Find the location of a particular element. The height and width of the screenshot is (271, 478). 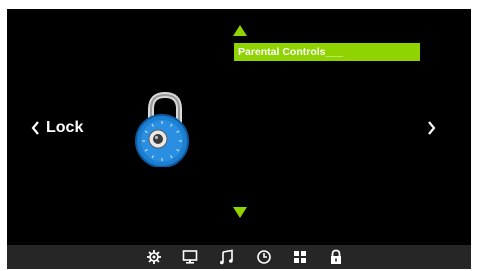

chevron-left-icon is located at coordinates (35, 128).